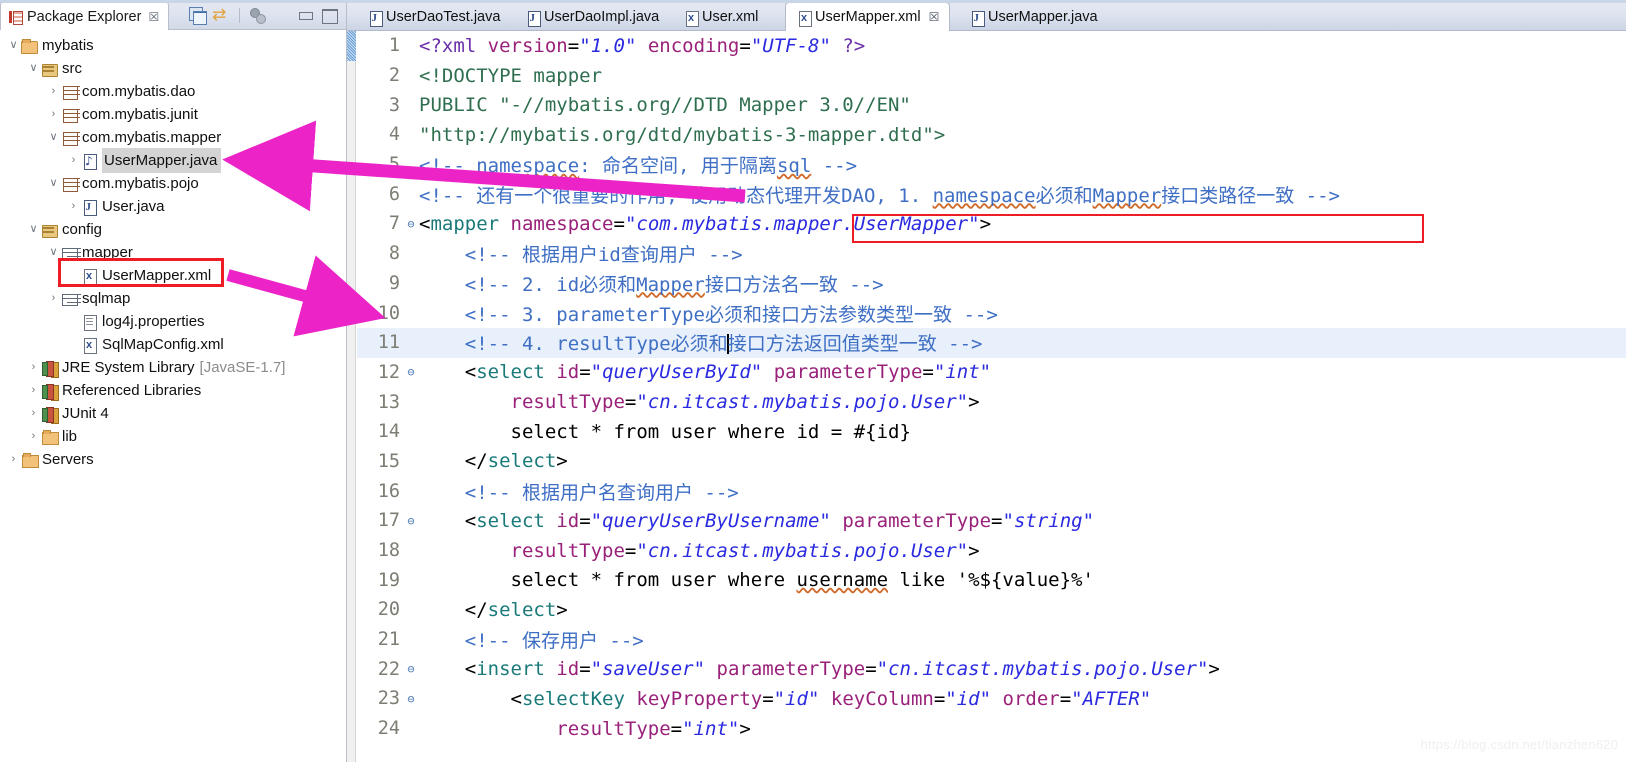 This screenshot has height=762, width=1626. I want to click on code-line-2: 2 <!DOCTYPE mapper, so click(991, 76).